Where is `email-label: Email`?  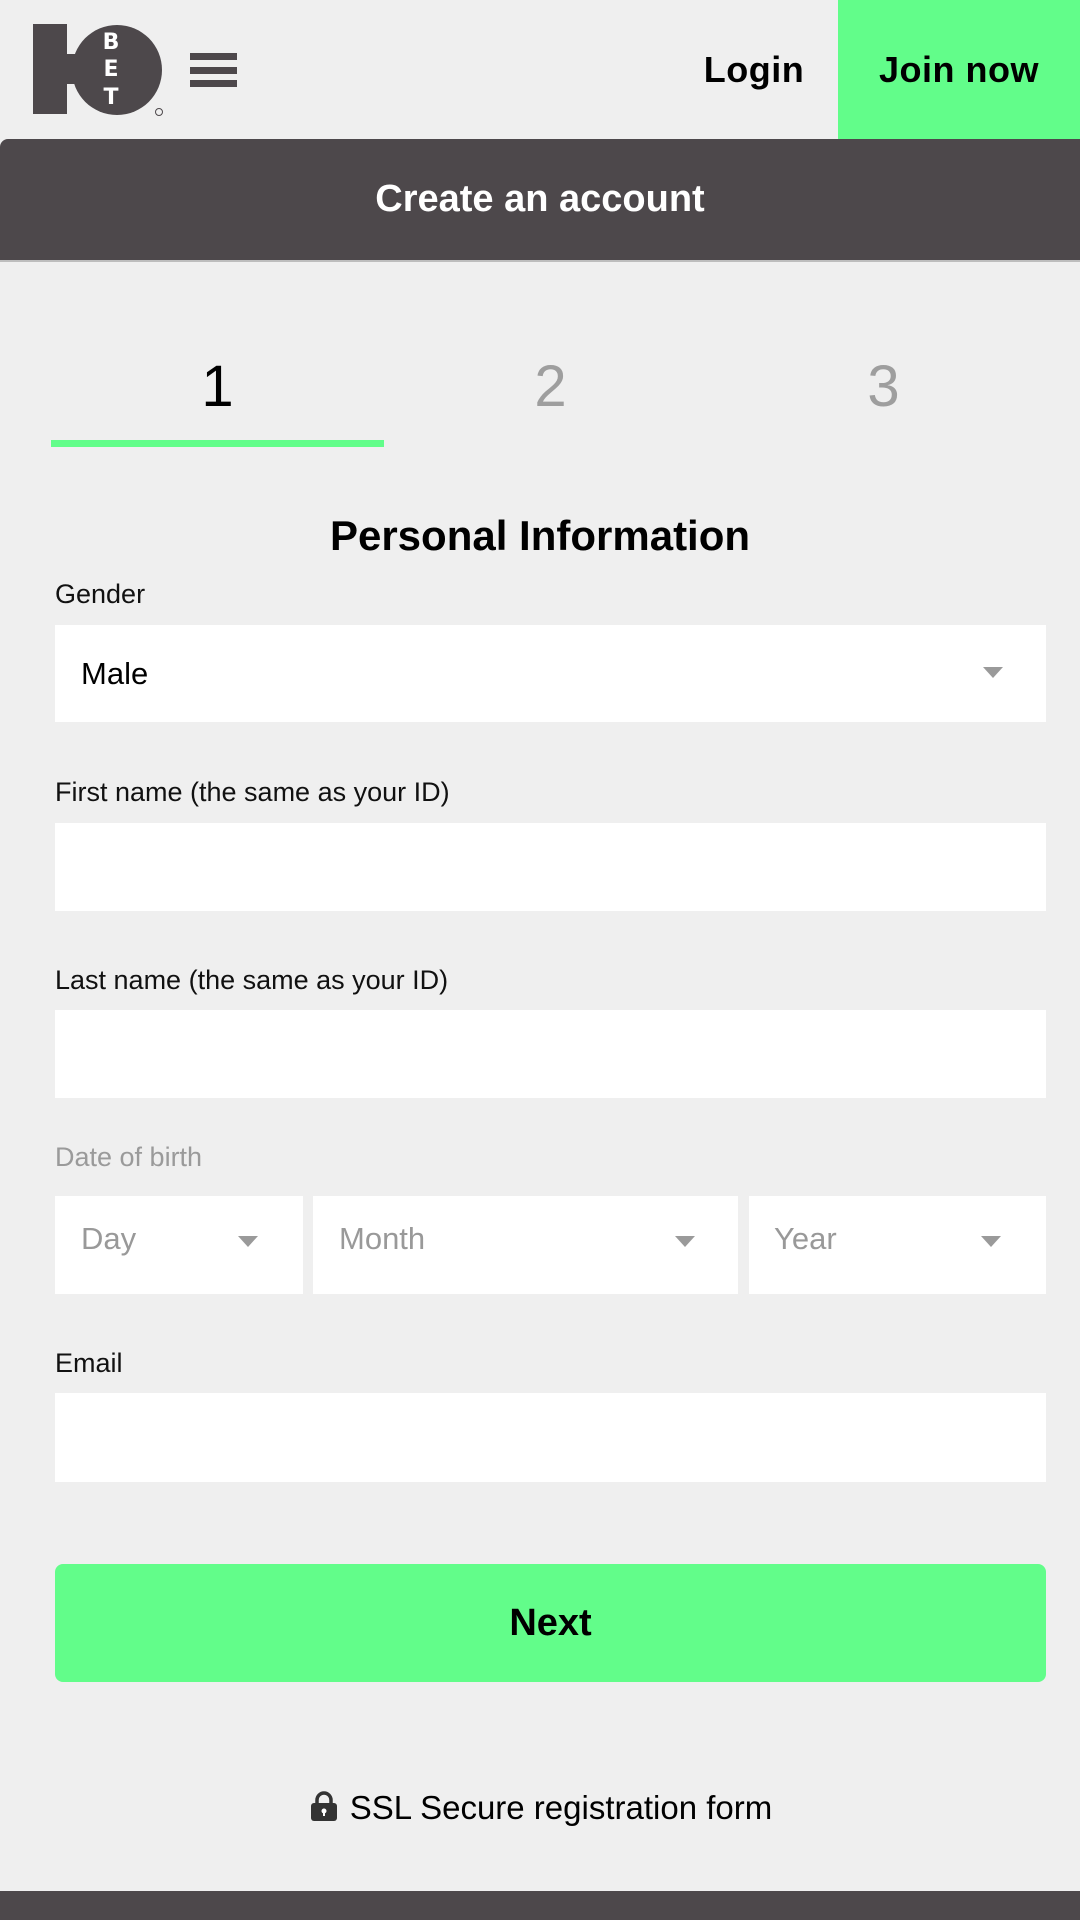 email-label: Email is located at coordinates (89, 1363).